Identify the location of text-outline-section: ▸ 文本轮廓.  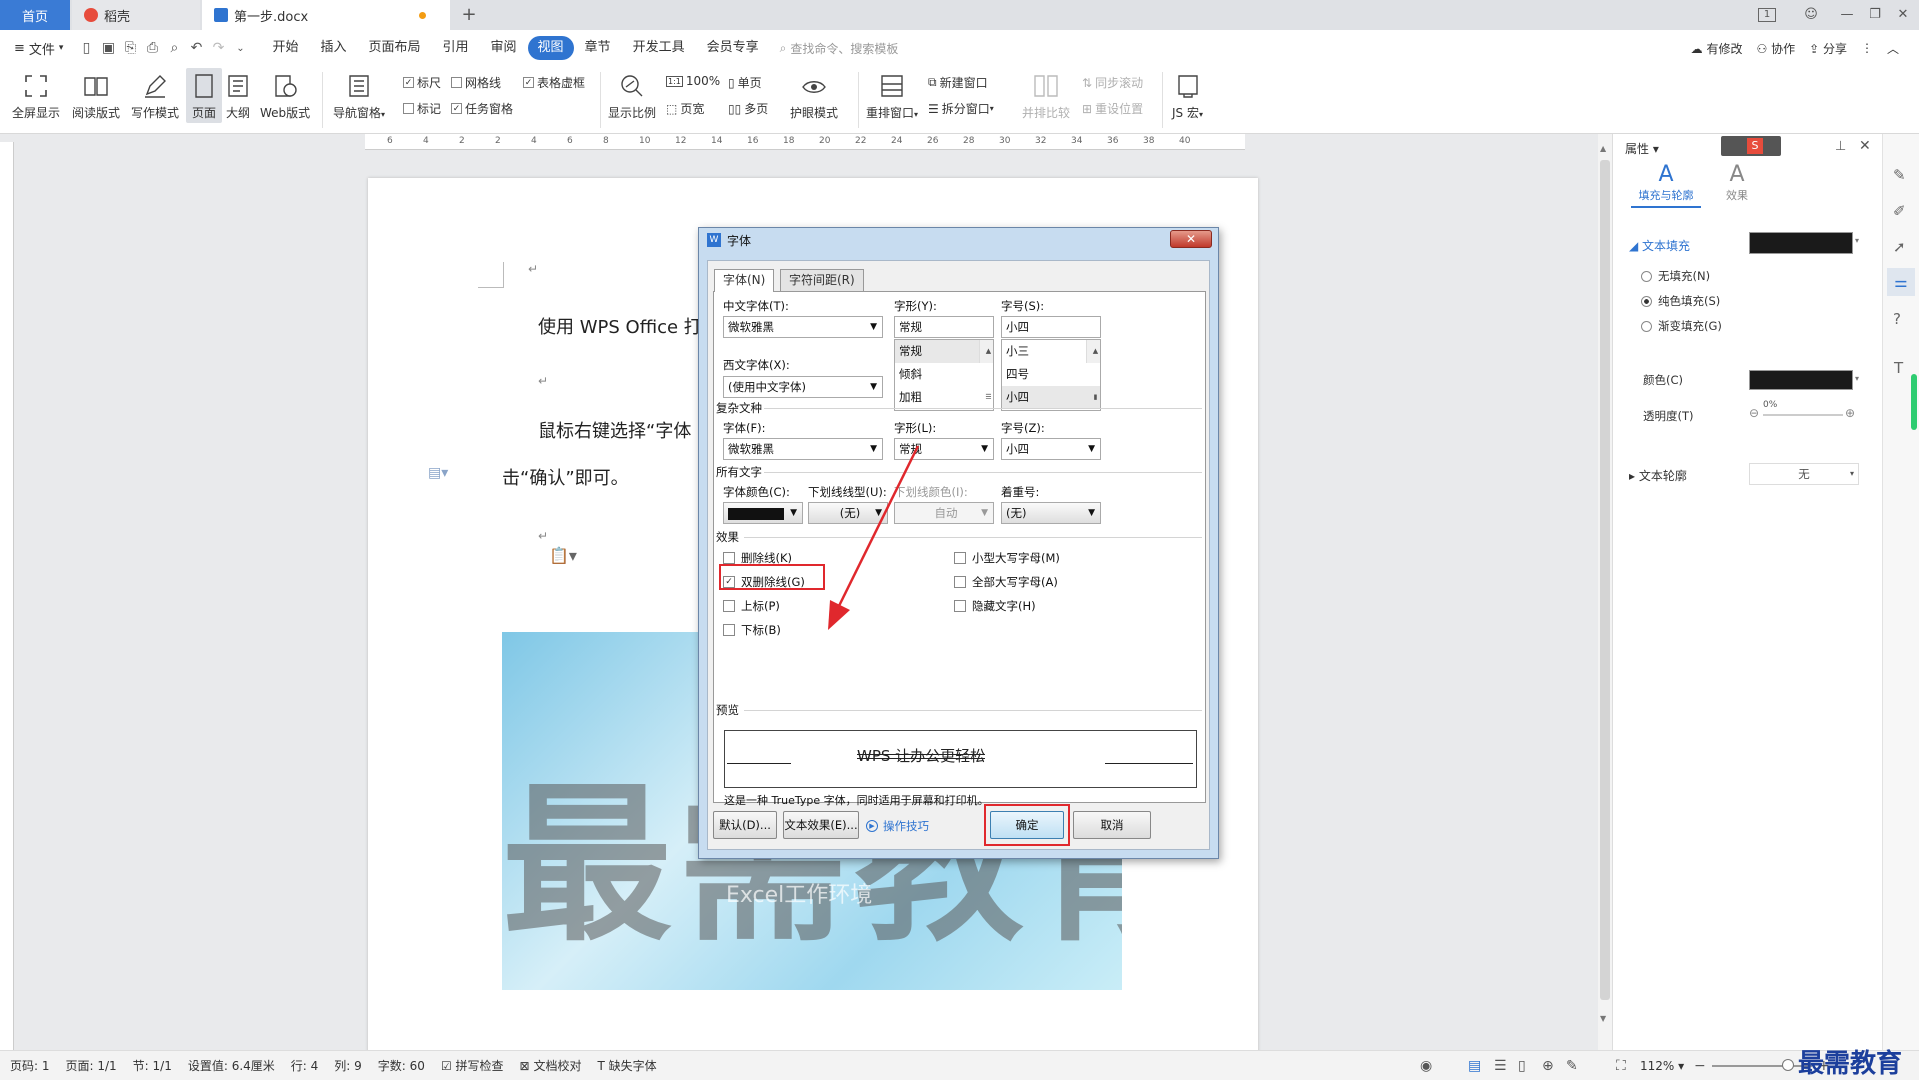
(1658, 475).